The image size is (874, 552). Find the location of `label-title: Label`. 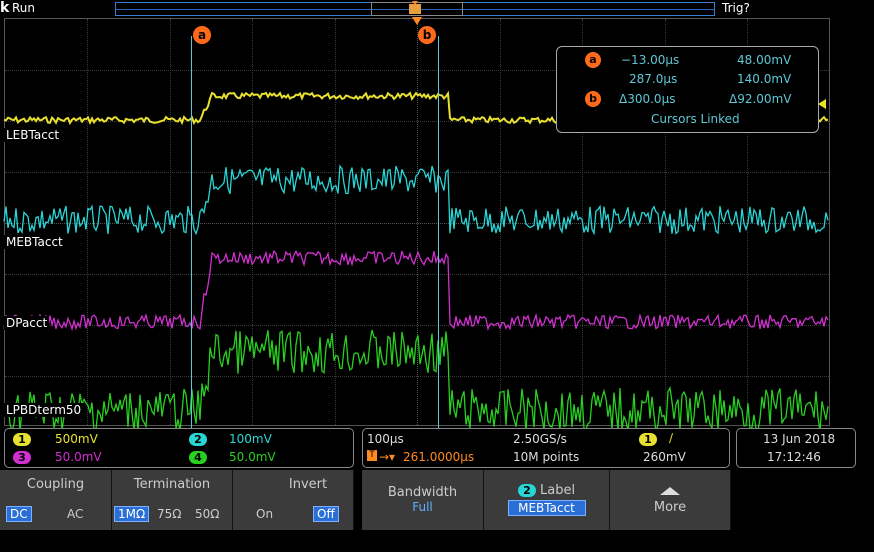

label-title: Label is located at coordinates (558, 490).